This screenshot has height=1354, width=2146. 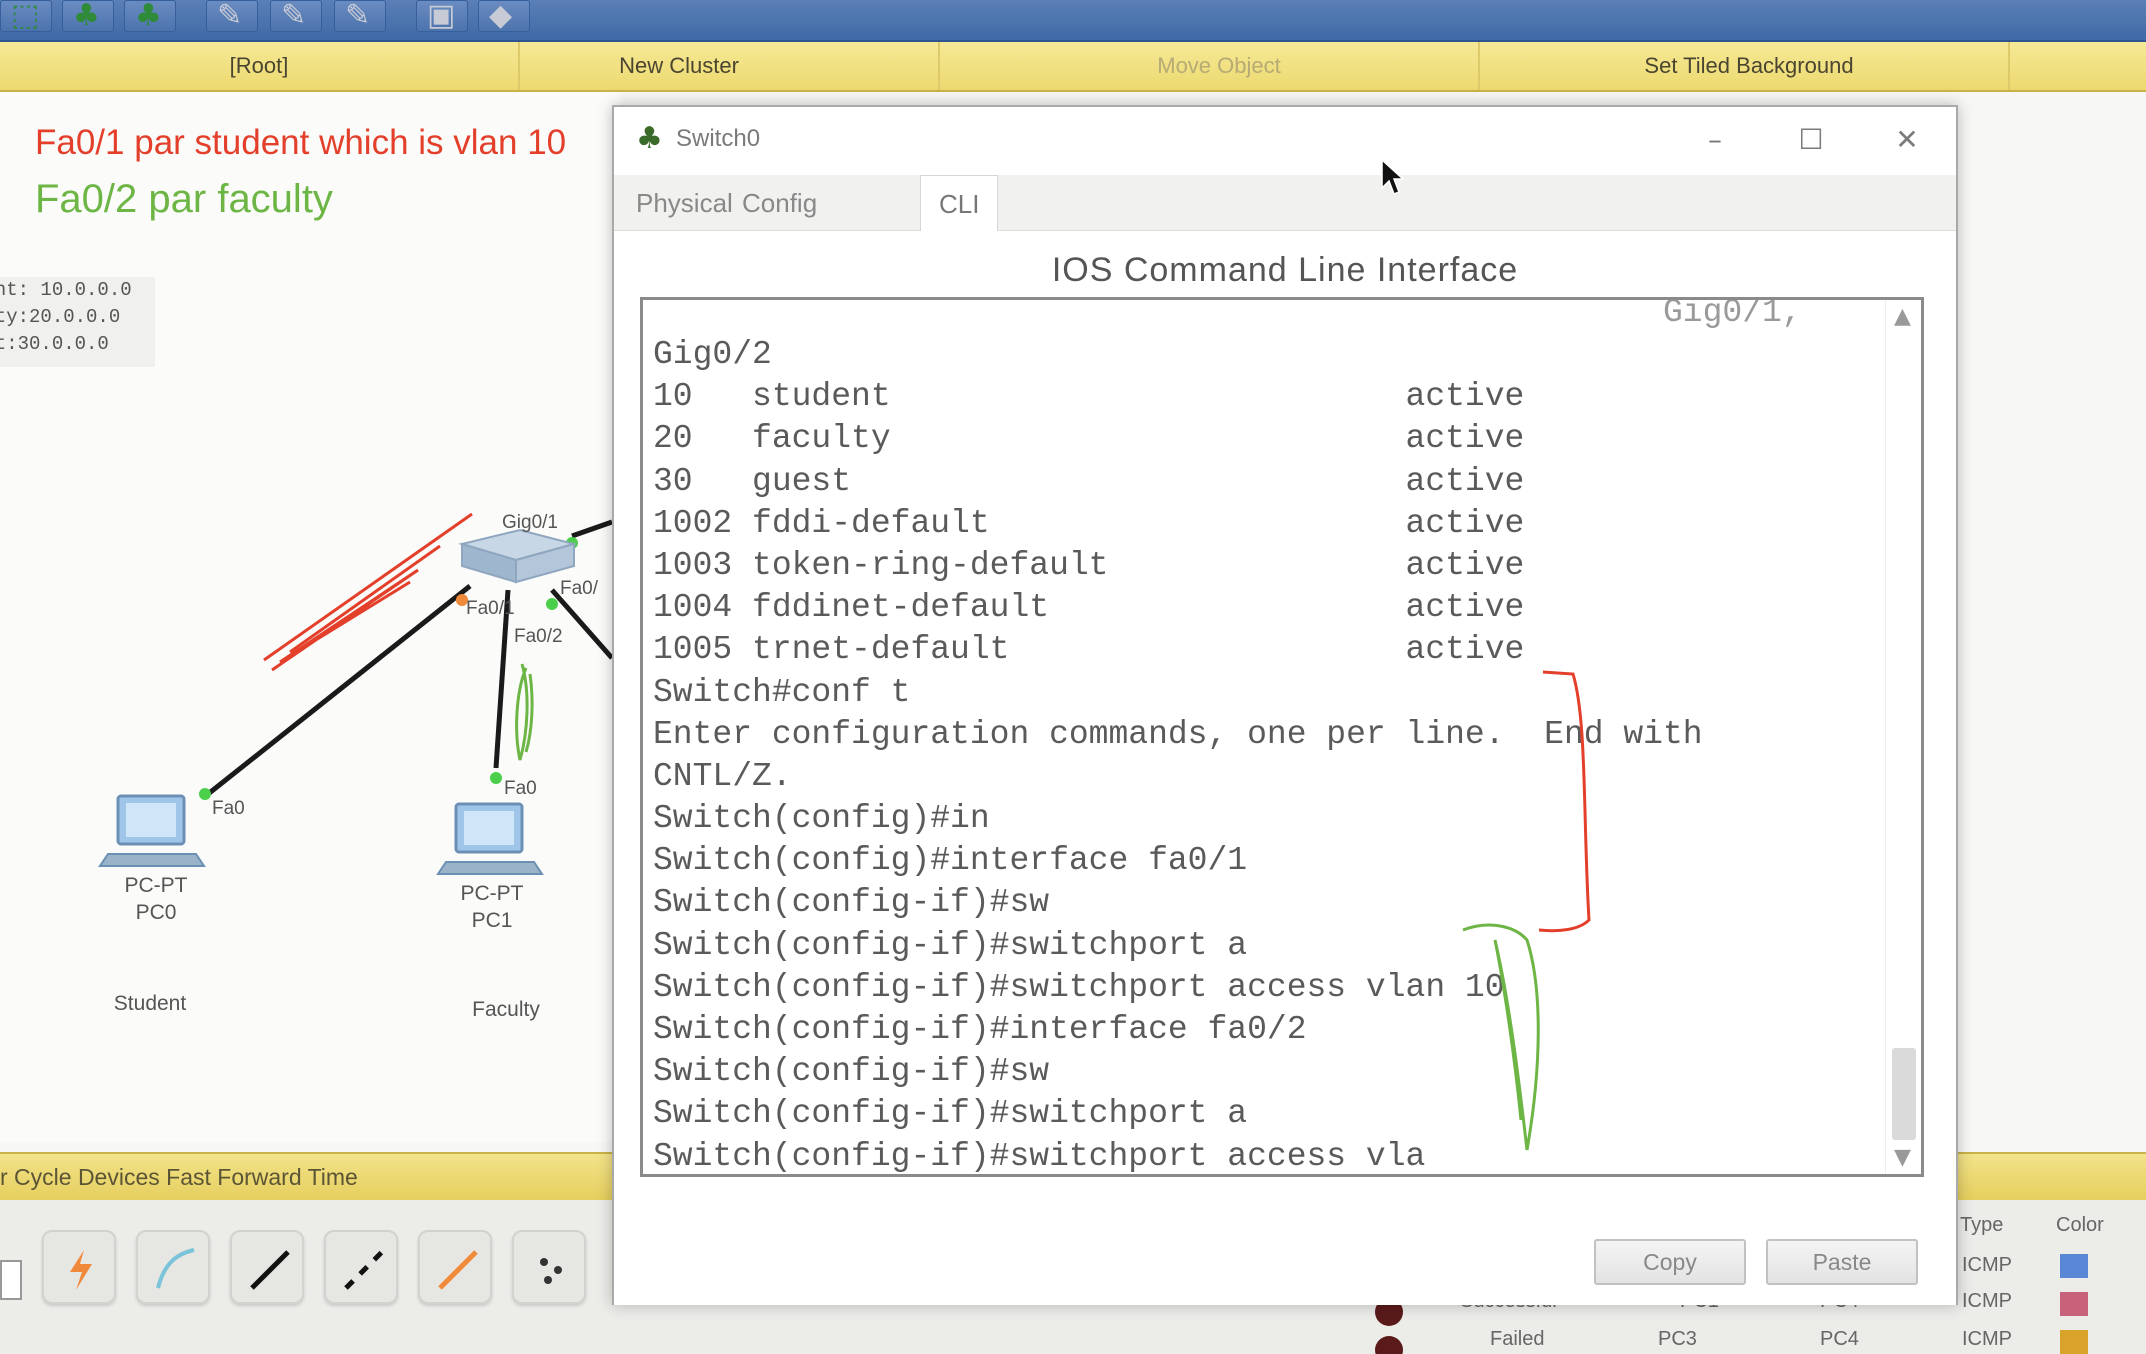 I want to click on switch-icon, so click(x=518, y=556).